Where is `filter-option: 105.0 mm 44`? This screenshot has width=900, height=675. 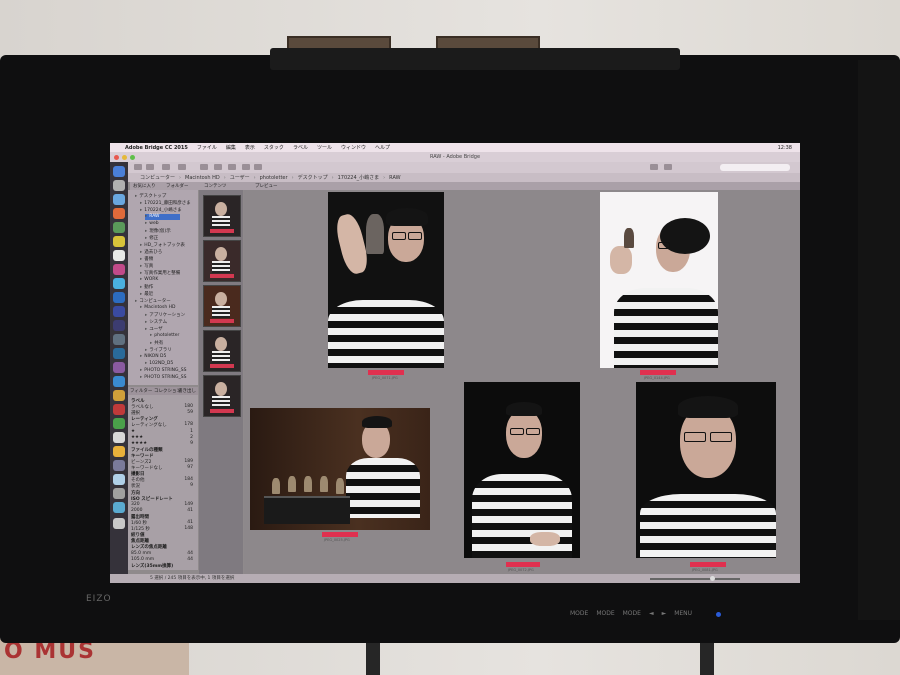 filter-option: 105.0 mm 44 is located at coordinates (162, 560).